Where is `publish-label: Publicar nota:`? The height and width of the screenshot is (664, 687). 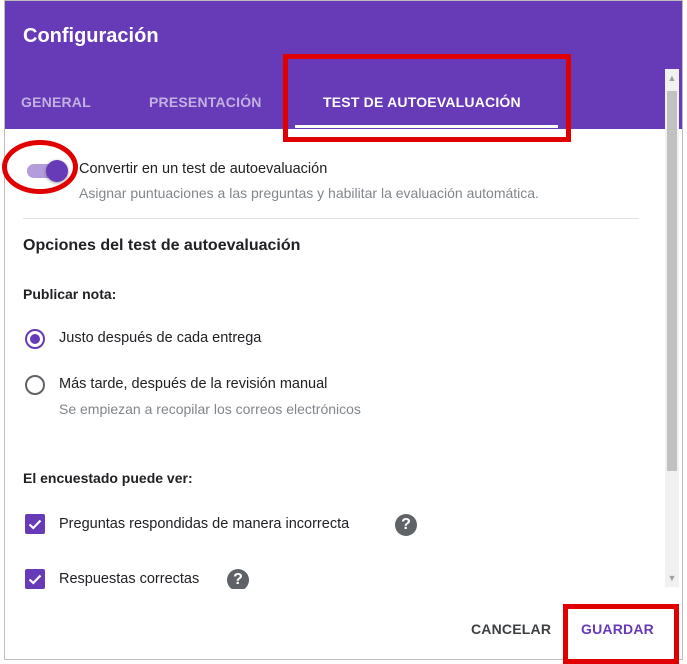
publish-label: Publicar nota: is located at coordinates (70, 294).